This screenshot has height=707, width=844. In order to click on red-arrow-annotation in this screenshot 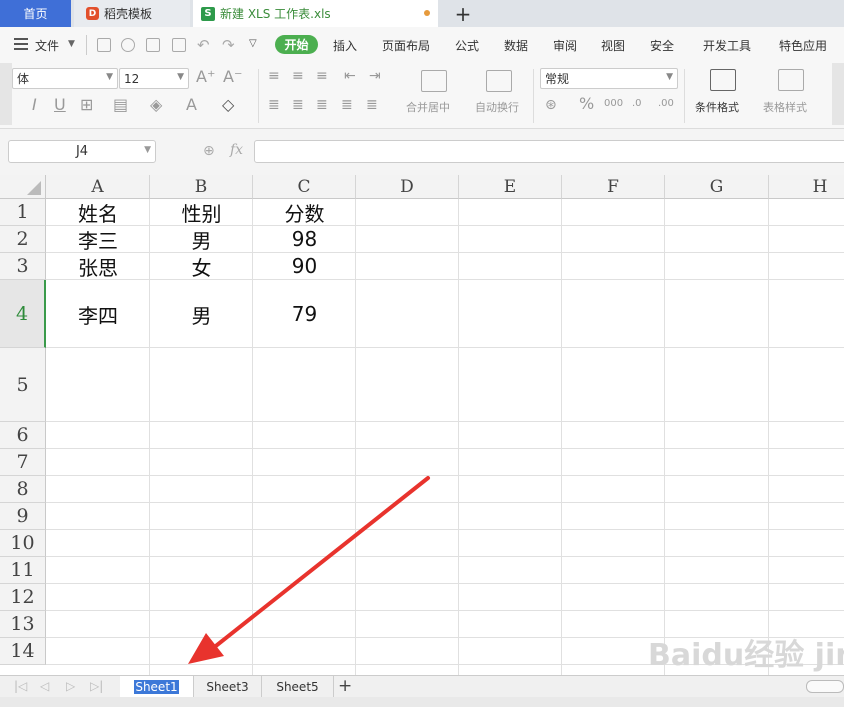, I will do `click(309, 570)`.